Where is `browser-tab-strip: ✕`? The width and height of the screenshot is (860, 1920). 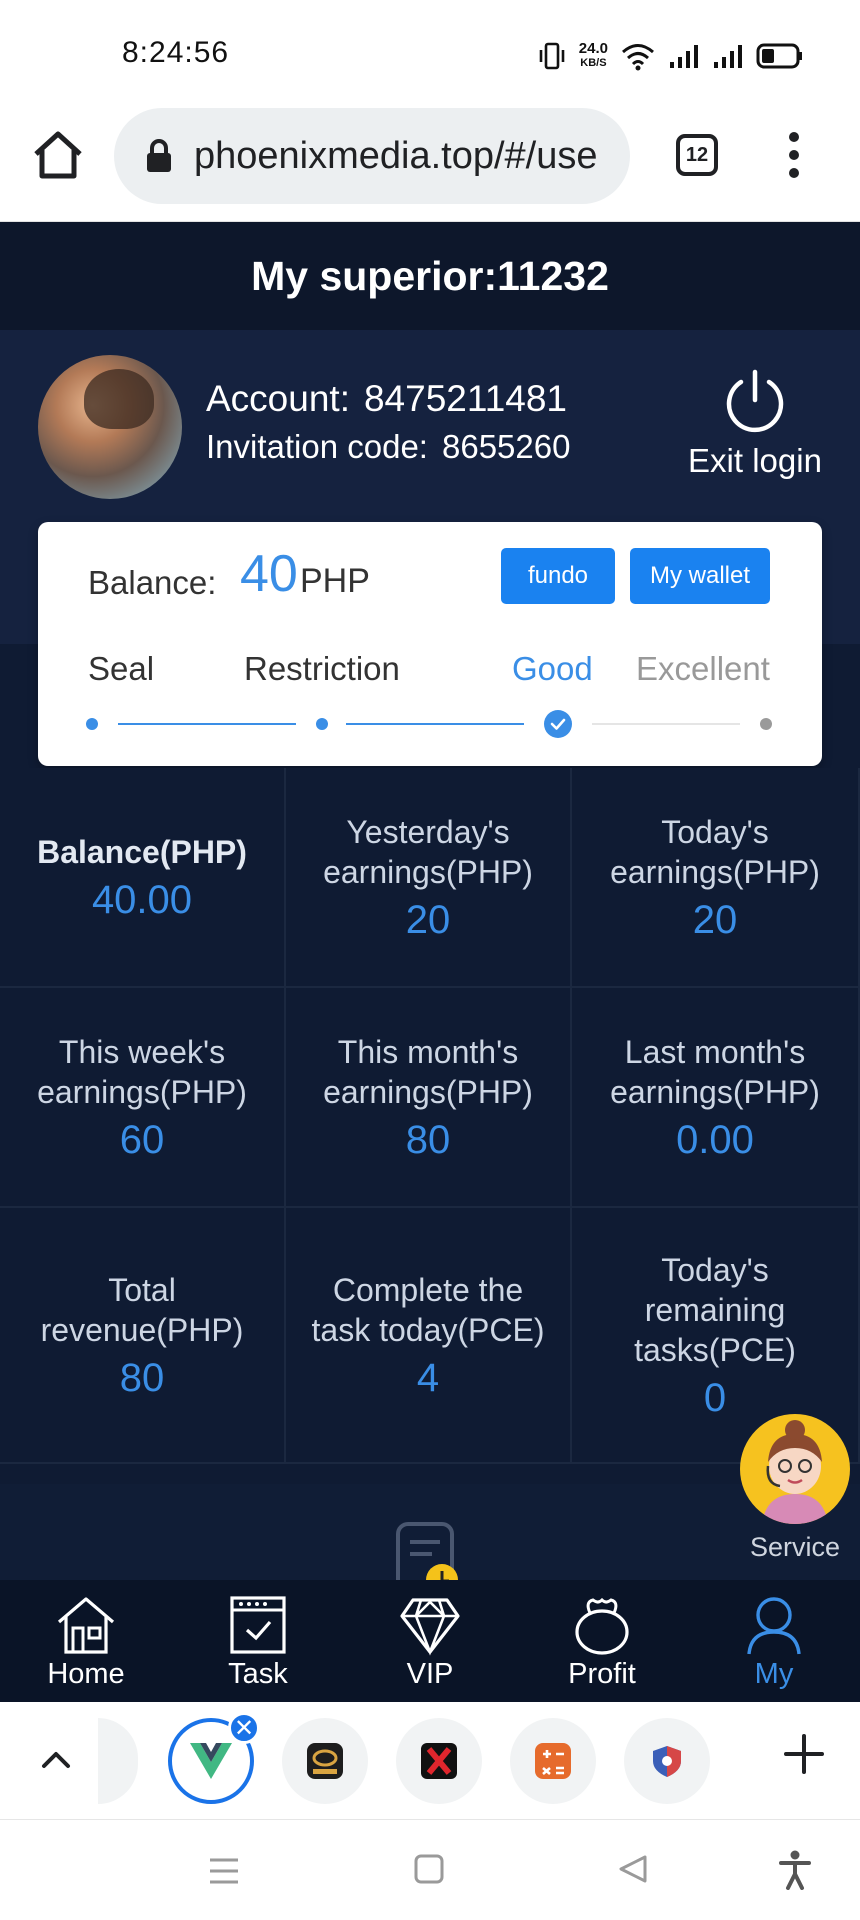
browser-tab-strip: ✕ is located at coordinates (430, 1761).